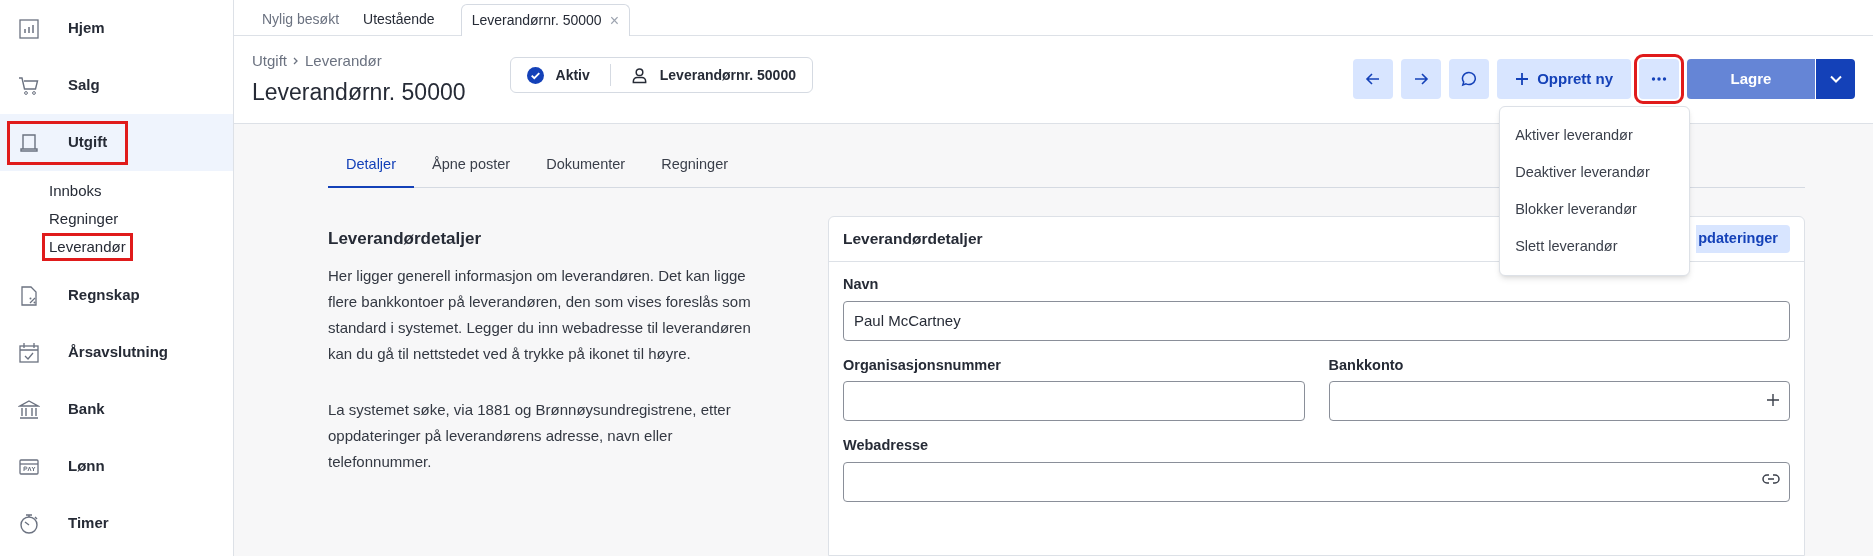 This screenshot has width=1873, height=556. I want to click on top-tab: Utestående, so click(399, 19).